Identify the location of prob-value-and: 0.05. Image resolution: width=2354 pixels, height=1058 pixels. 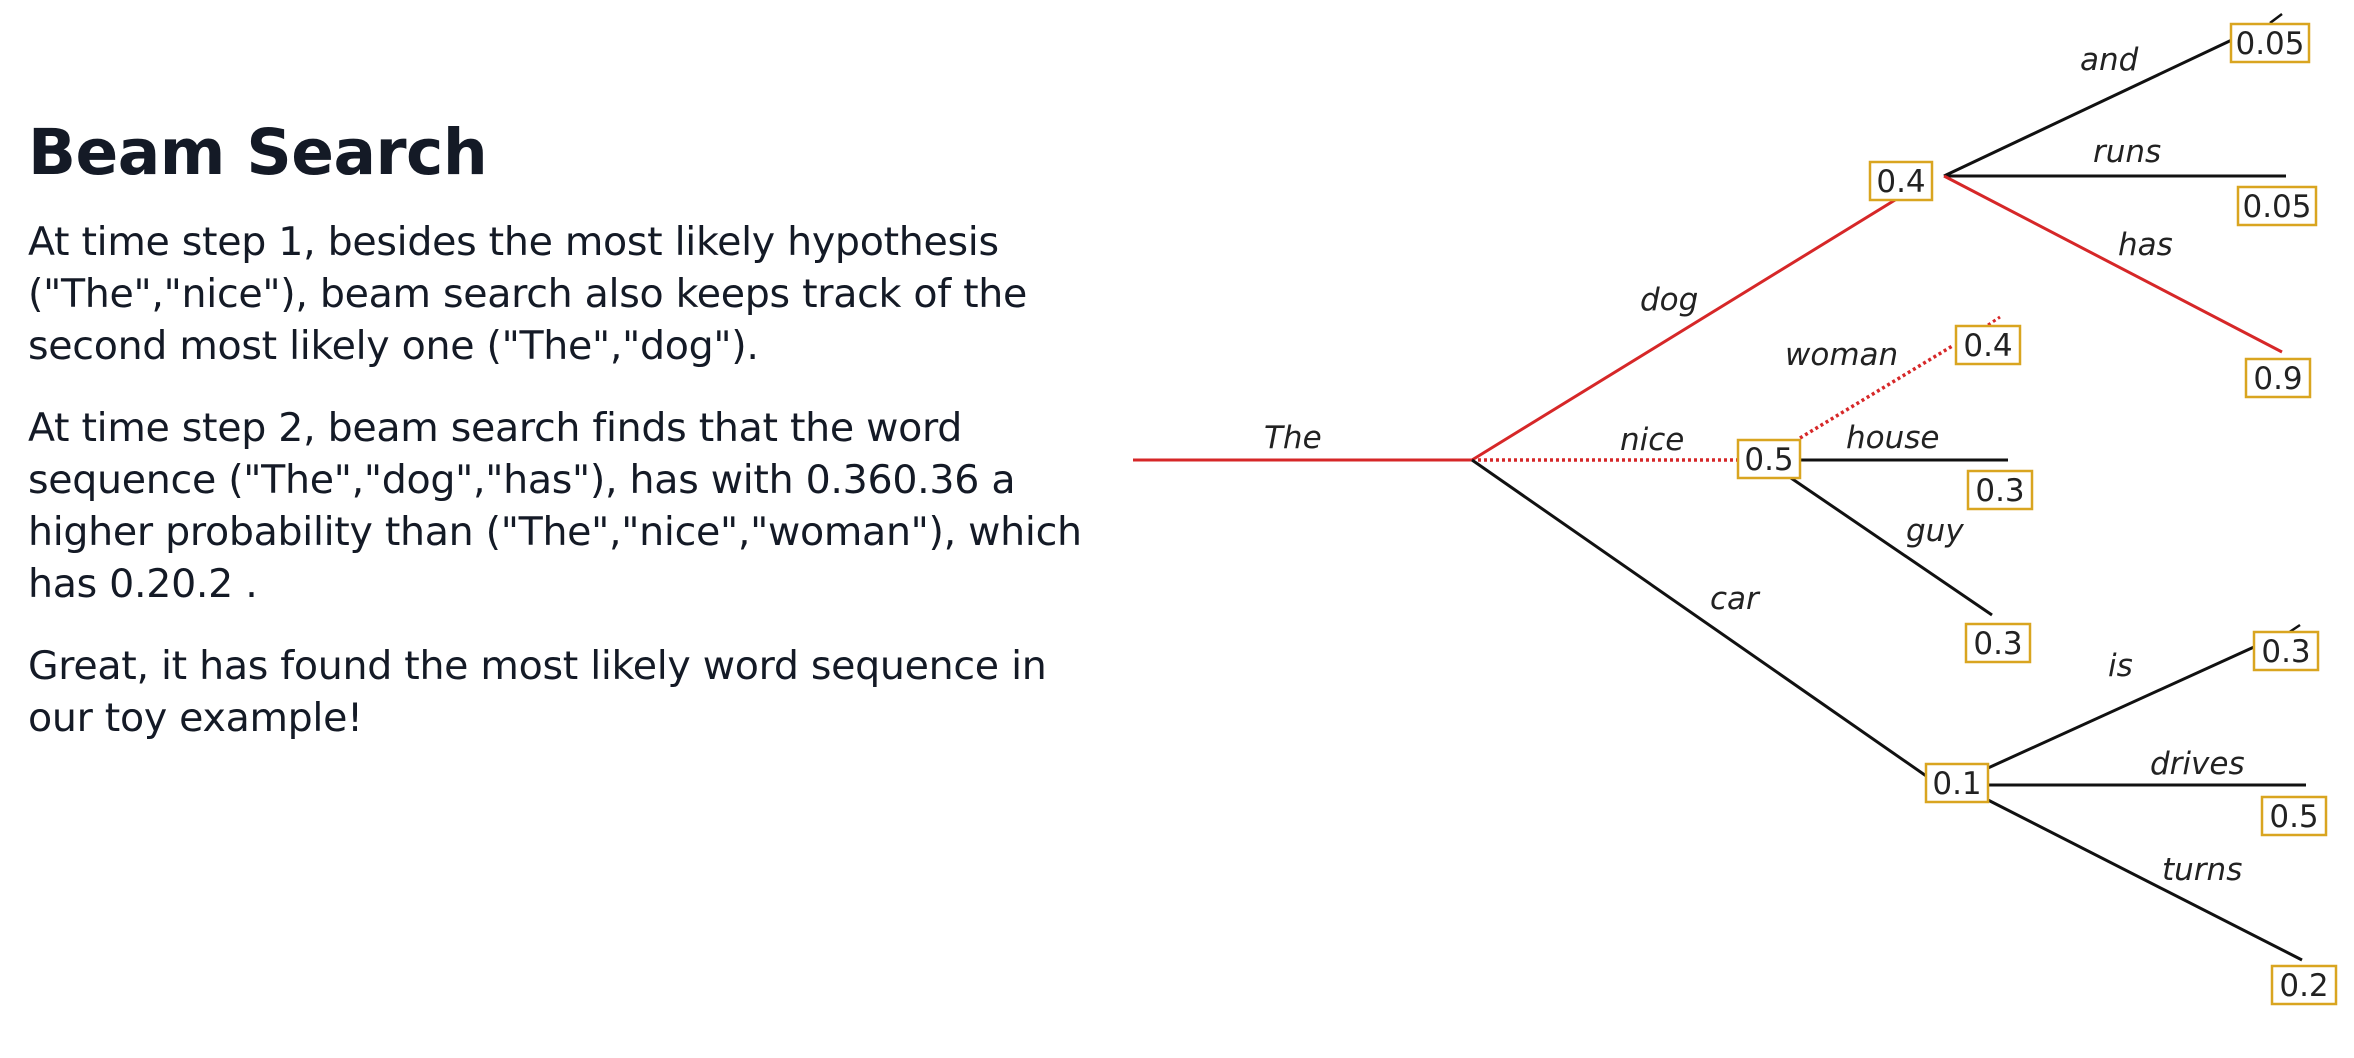
(2269, 44).